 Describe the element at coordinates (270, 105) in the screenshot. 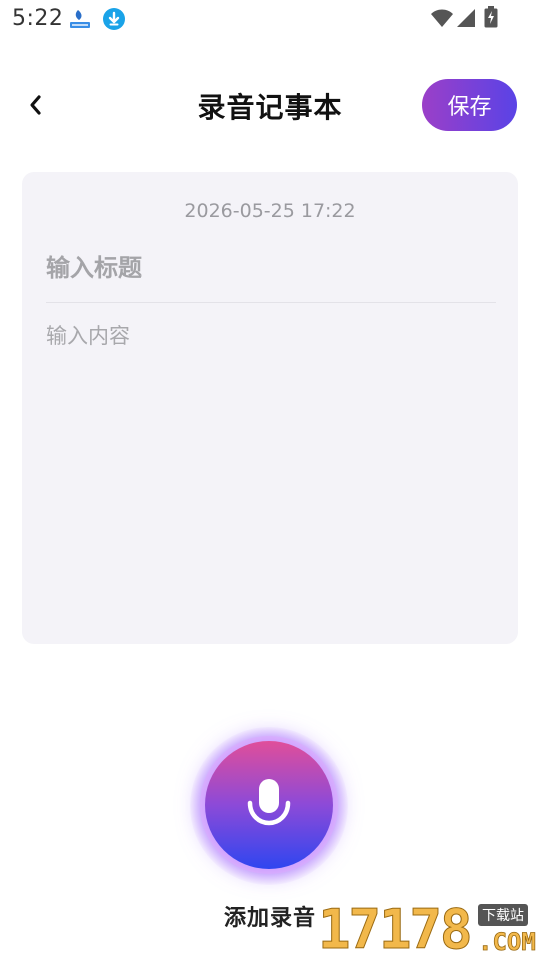

I see `header: 录音记事本 保存` at that location.